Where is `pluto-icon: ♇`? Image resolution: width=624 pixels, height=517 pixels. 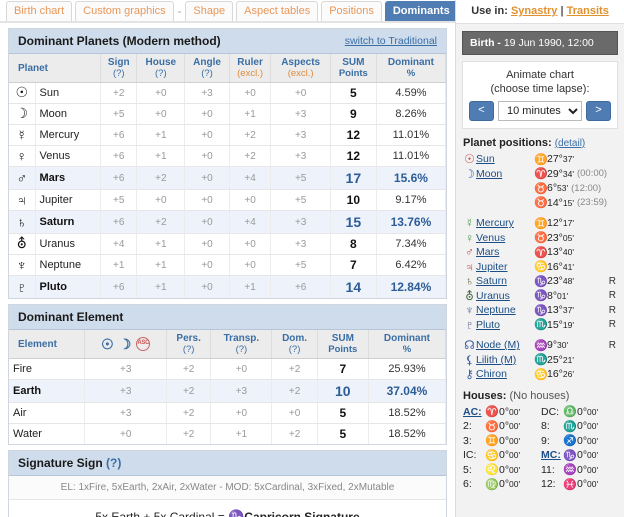 pluto-icon: ♇ is located at coordinates (469, 324).